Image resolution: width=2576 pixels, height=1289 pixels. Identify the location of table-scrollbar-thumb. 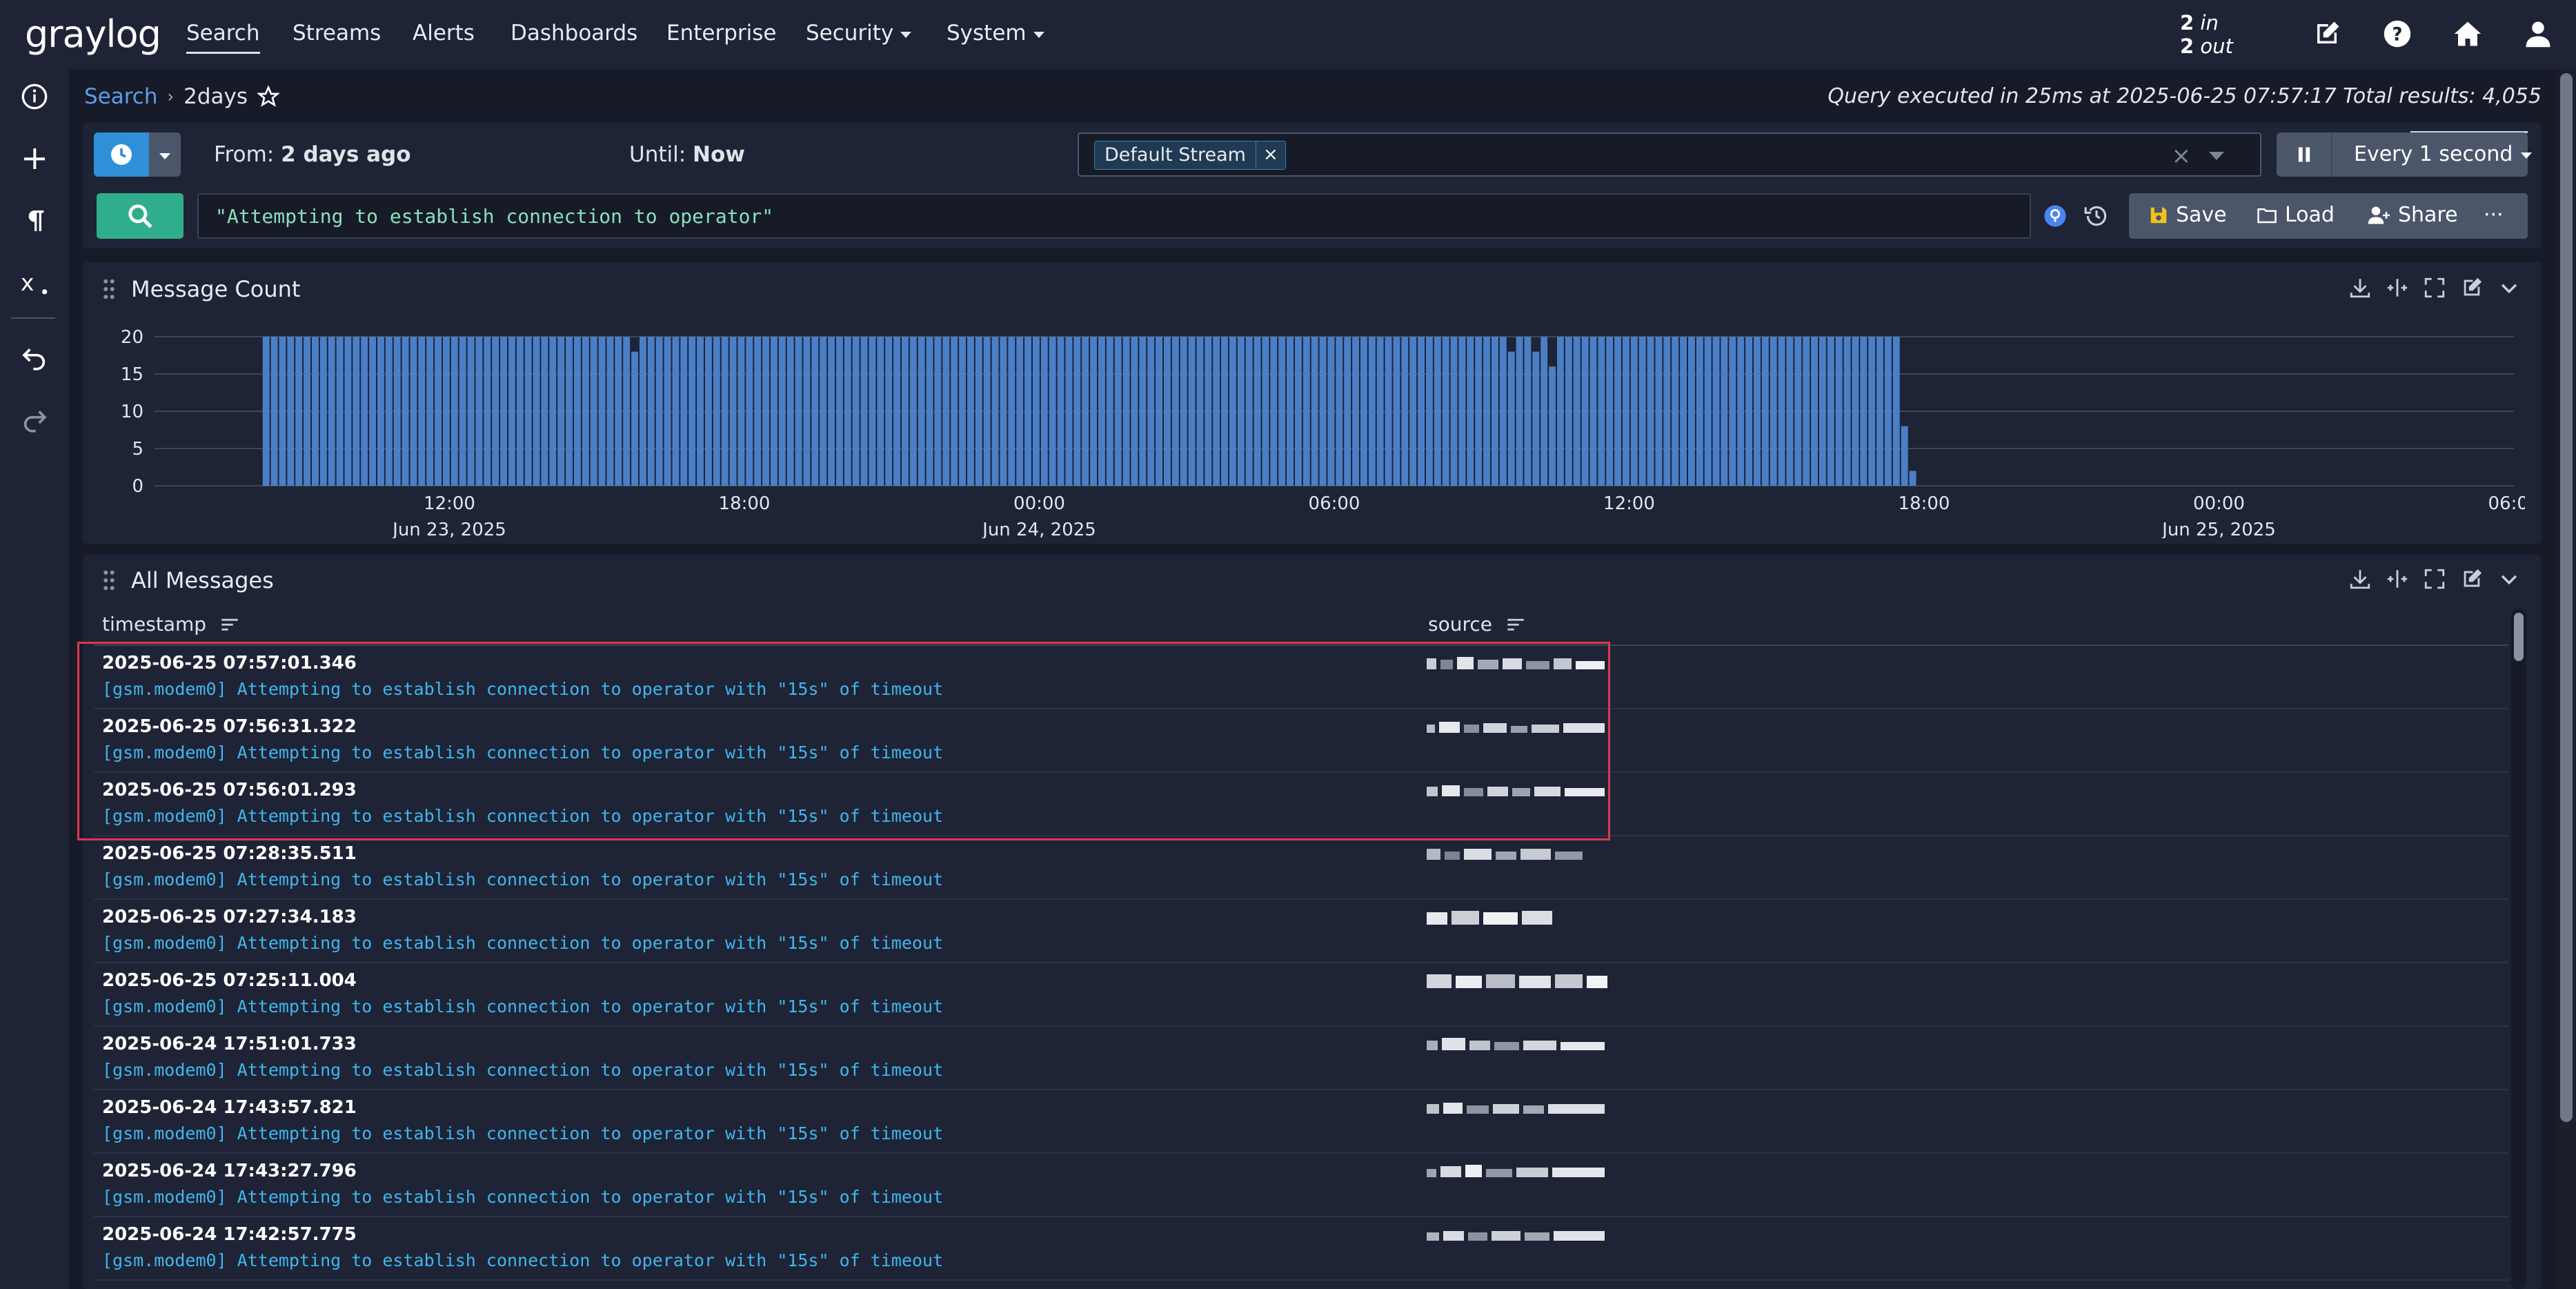
(2519, 637).